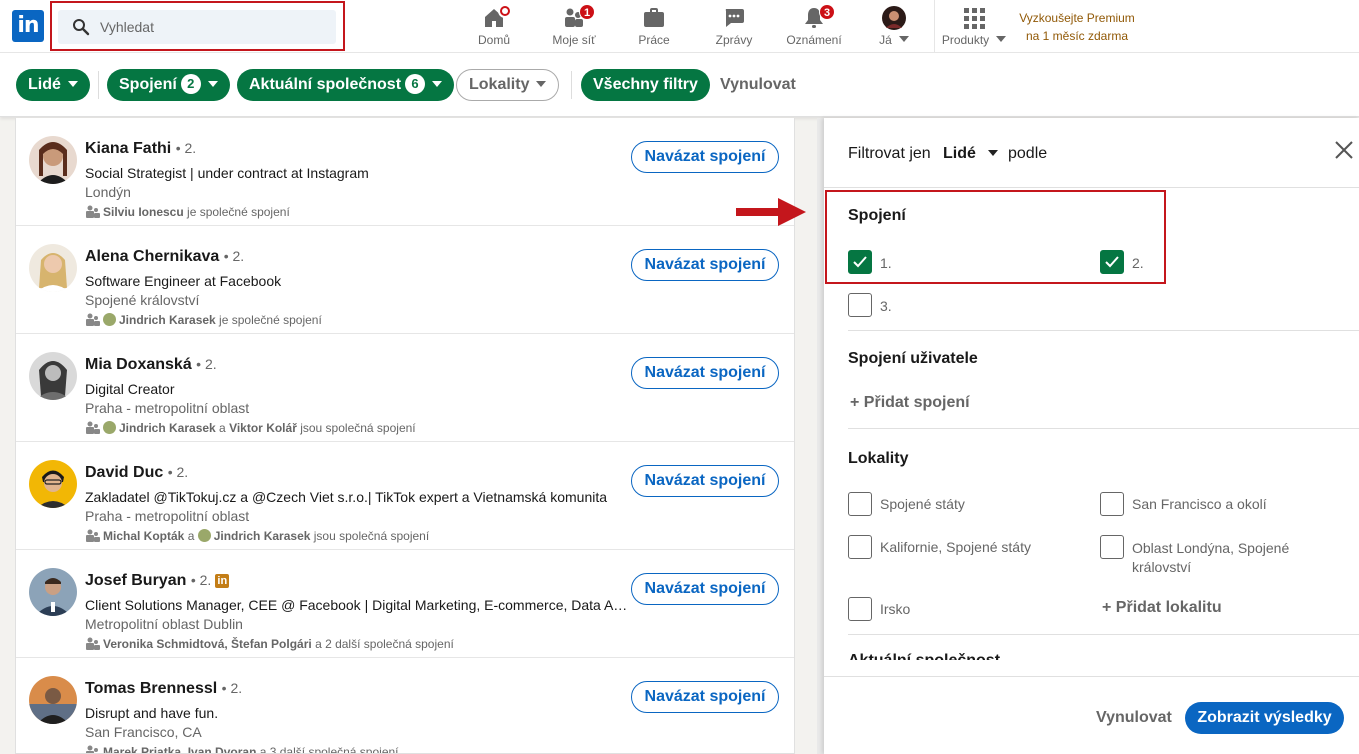 This screenshot has height=754, width=1359. I want to click on result-name: Alena Chernikava • 2., so click(164, 257).